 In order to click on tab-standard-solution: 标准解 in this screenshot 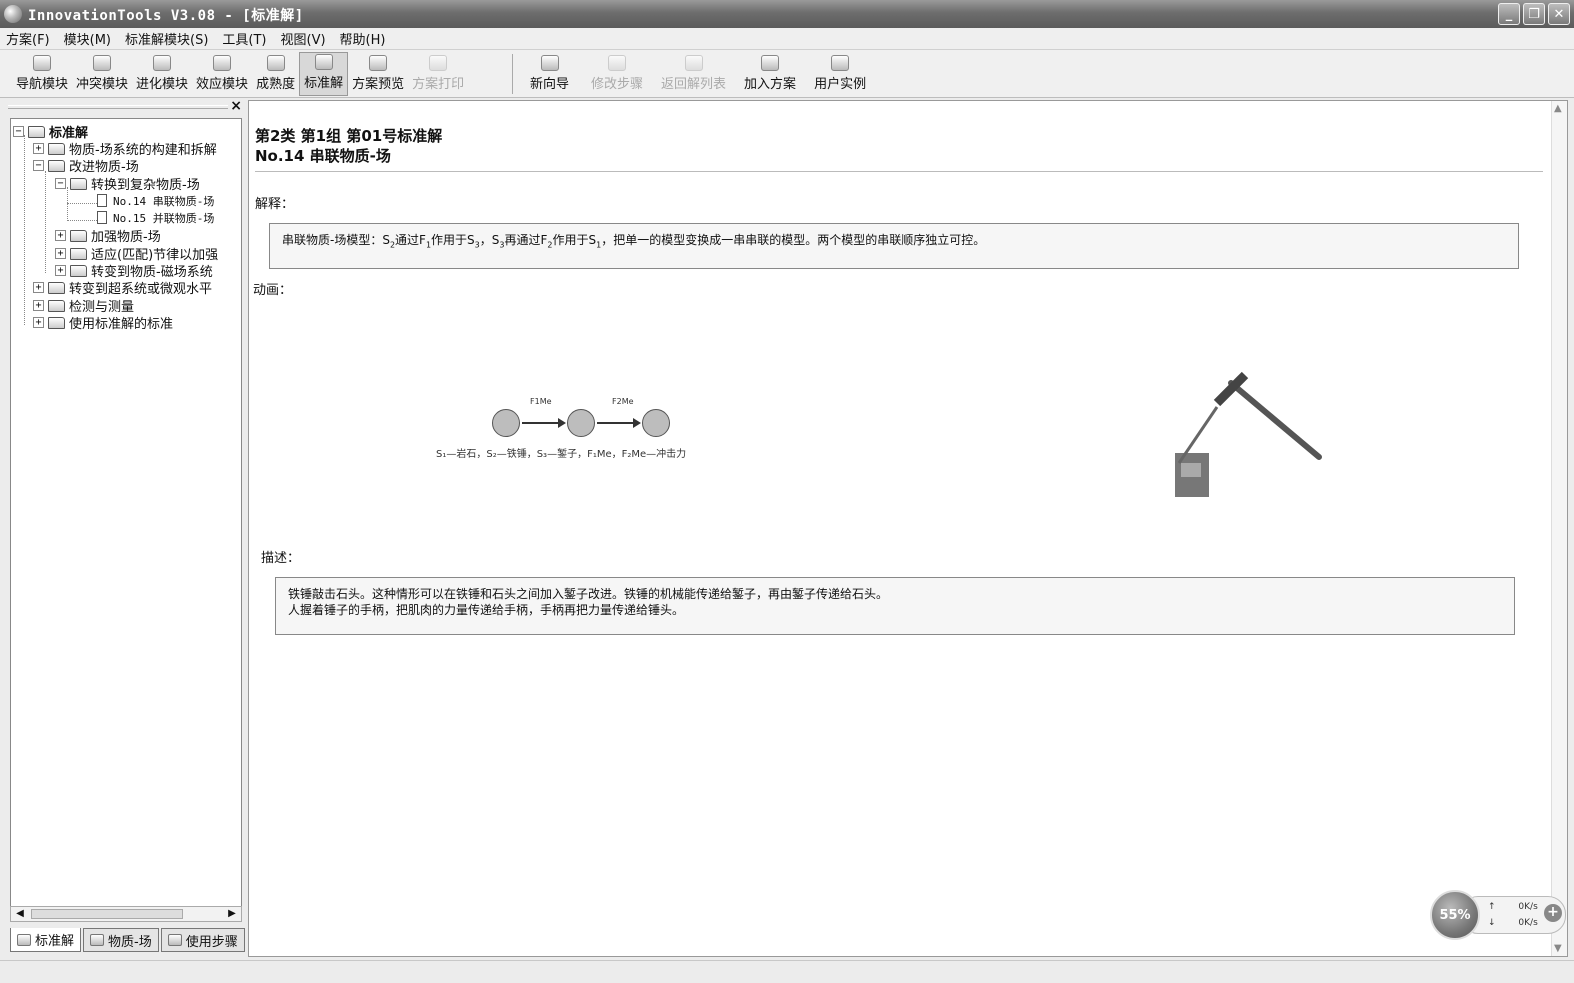, I will do `click(46, 940)`.